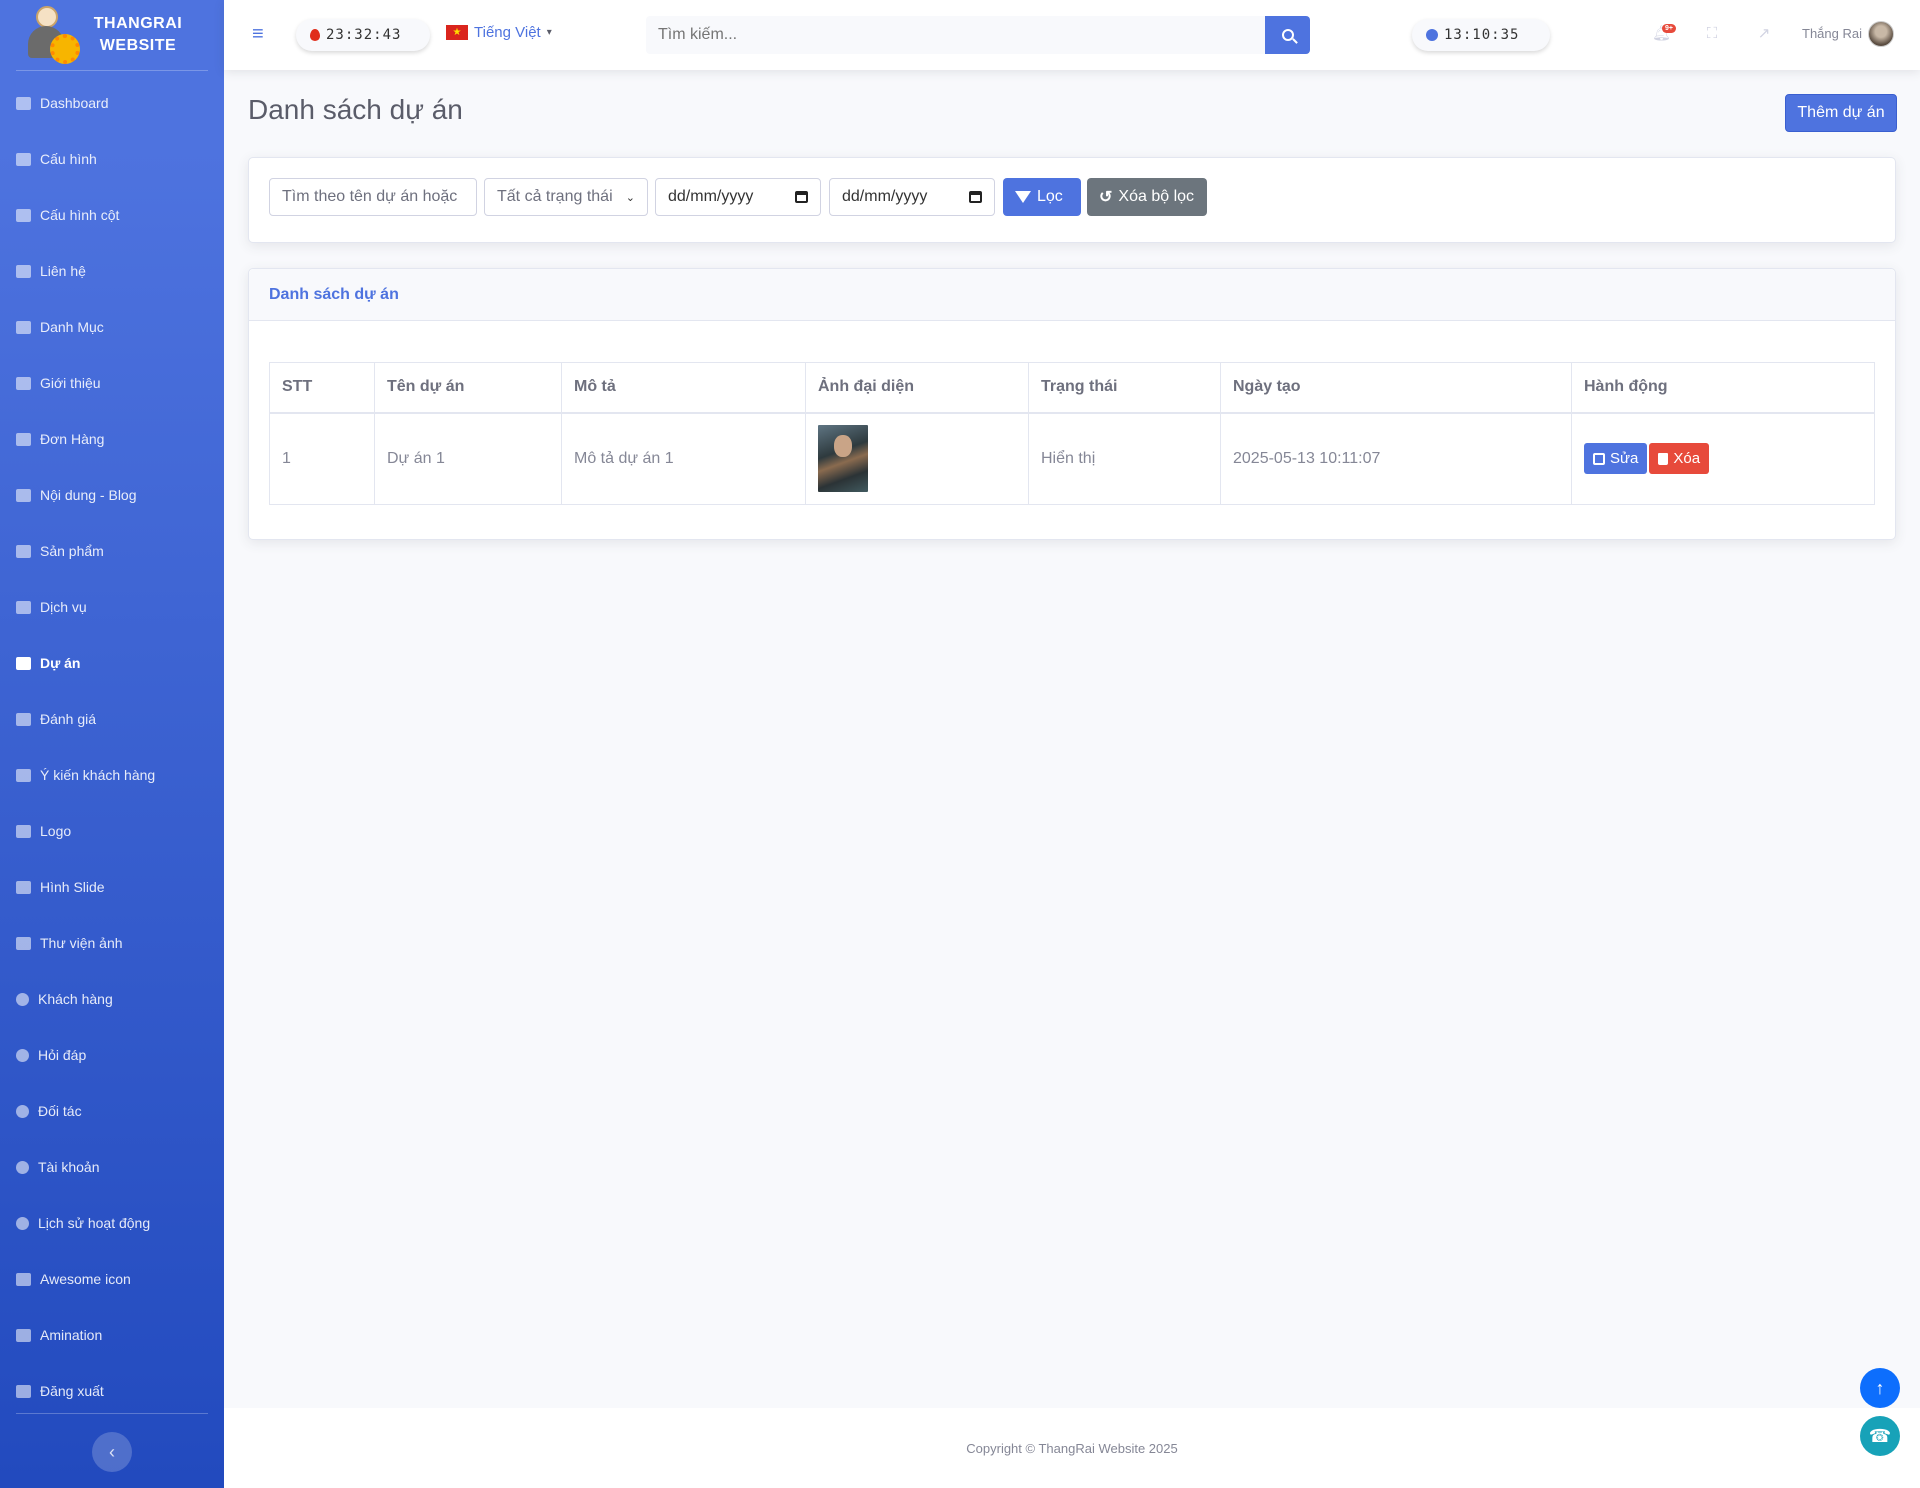  What do you see at coordinates (322, 388) in the screenshot?
I see `column-header: STT` at bounding box center [322, 388].